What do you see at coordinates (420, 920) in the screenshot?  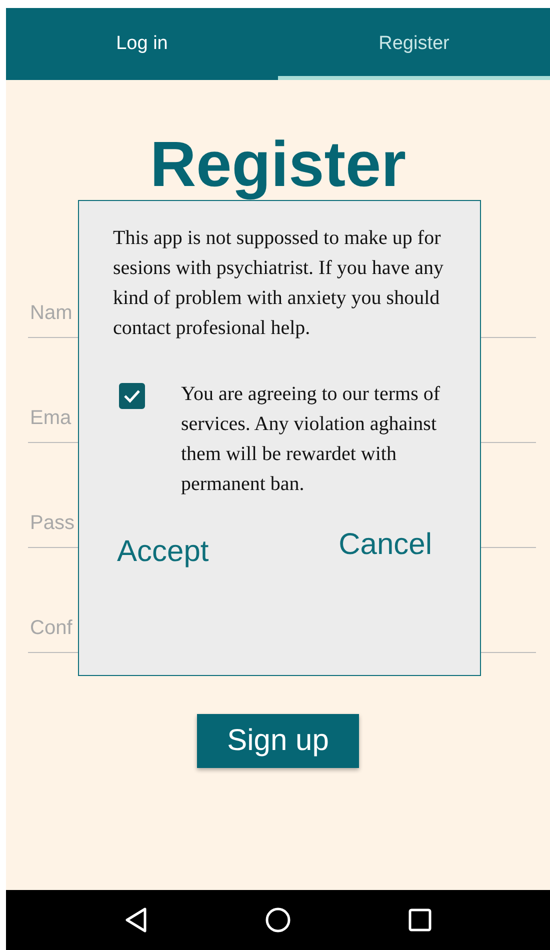 I see `recents-icon` at bounding box center [420, 920].